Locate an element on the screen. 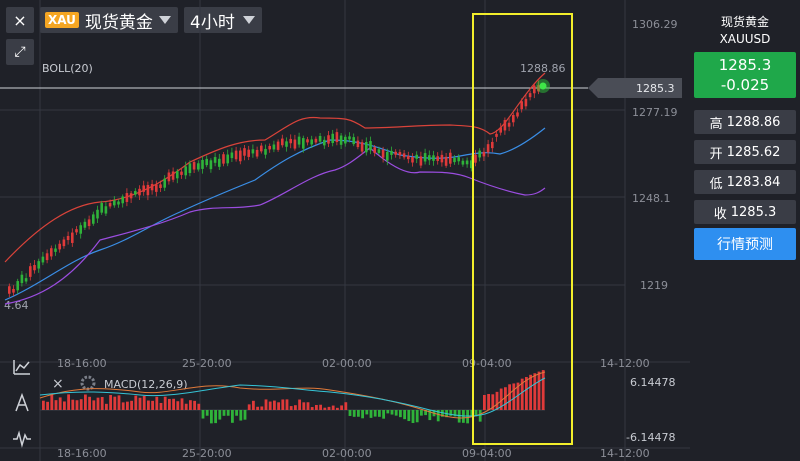 Image resolution: width=800 pixels, height=461 pixels. pen-icon is located at coordinates (22, 402).